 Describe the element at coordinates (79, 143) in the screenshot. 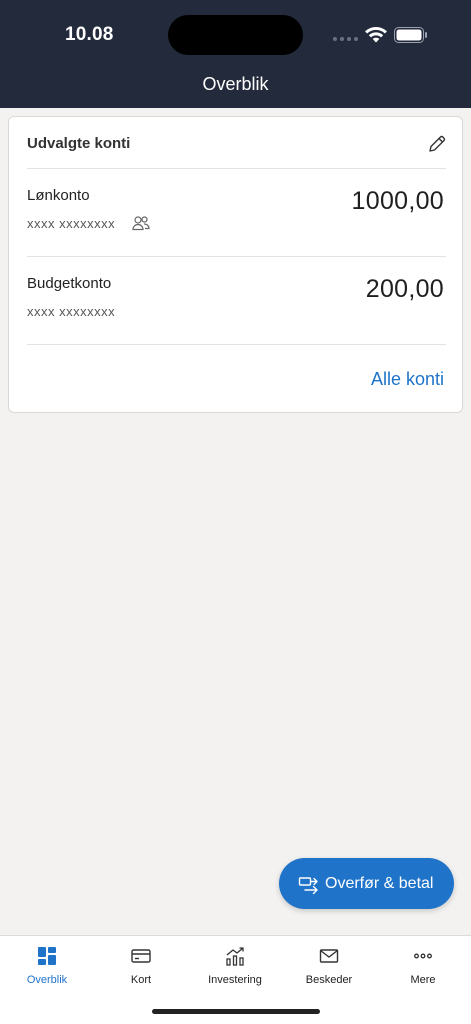

I see `card-title: Udvalgte konti` at that location.